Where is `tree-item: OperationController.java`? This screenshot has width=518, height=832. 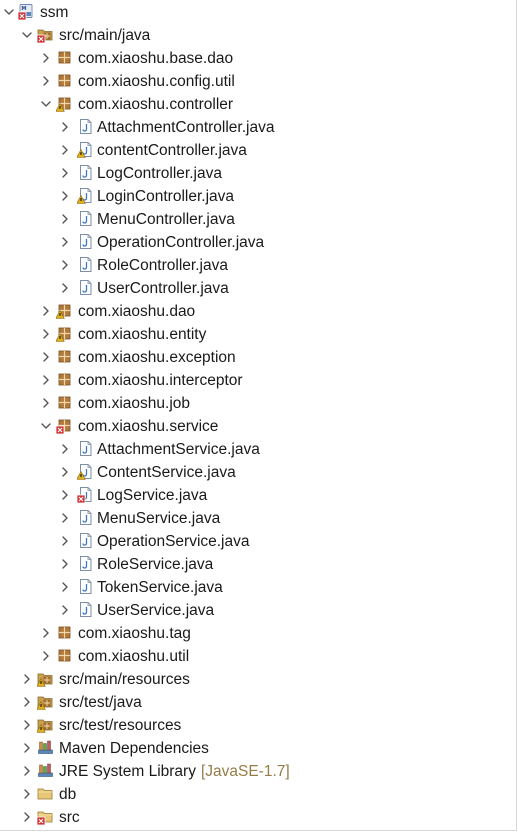 tree-item: OperationController.java is located at coordinates (258, 242).